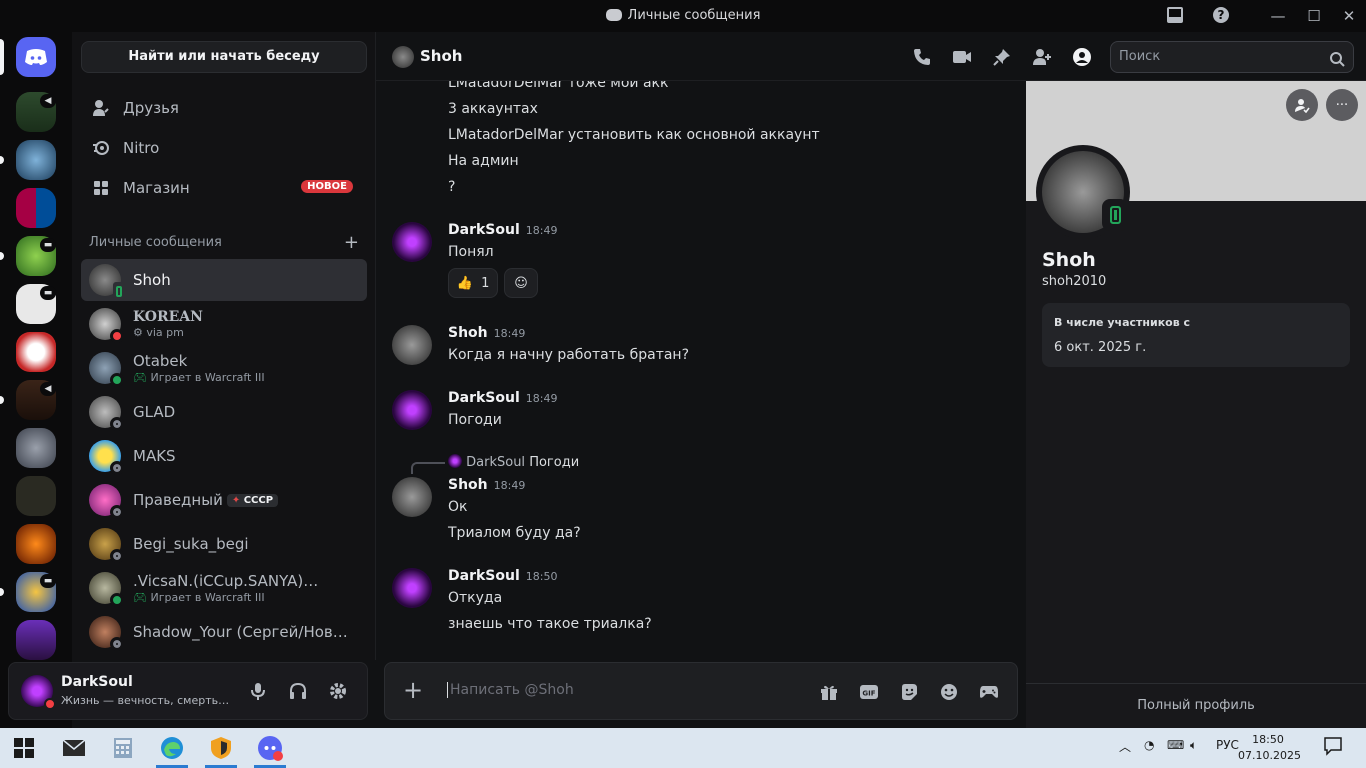 The width and height of the screenshot is (1366, 768). What do you see at coordinates (1221, 16) in the screenshot?
I see `help-icon: ?` at bounding box center [1221, 16].